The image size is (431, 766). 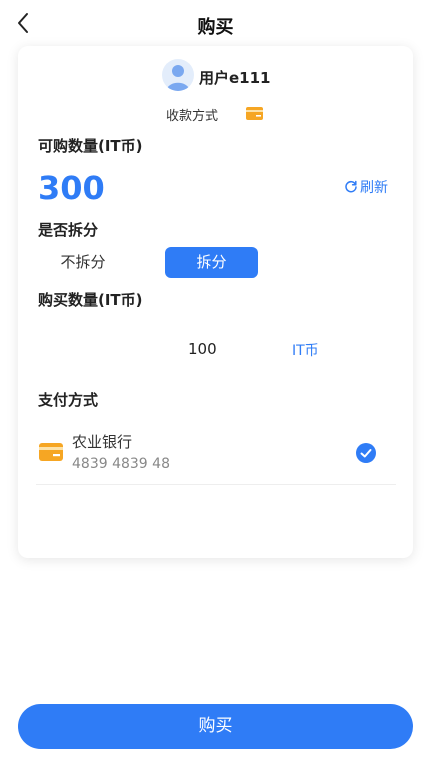 What do you see at coordinates (202, 349) in the screenshot?
I see `quantity-input: 100` at bounding box center [202, 349].